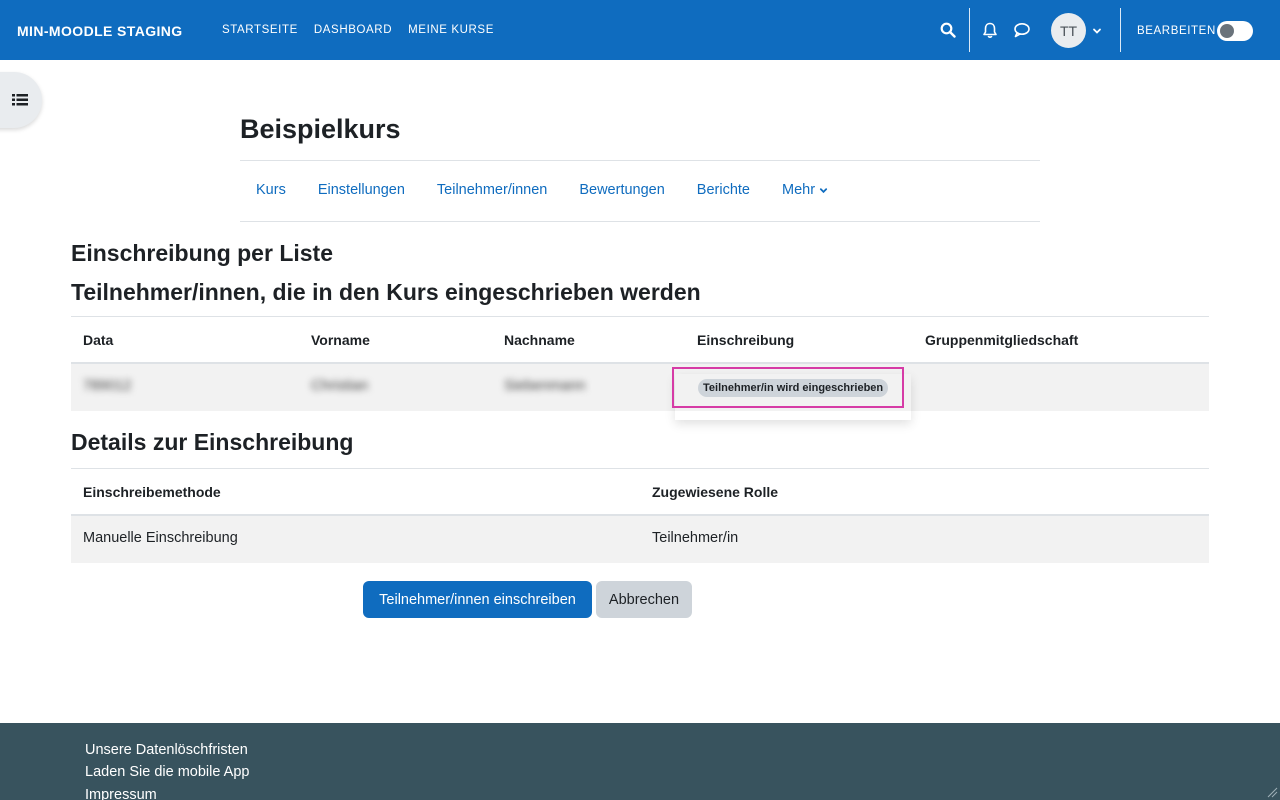 Image resolution: width=1280 pixels, height=800 pixels. I want to click on enrol-button: Teilnehmer/innen einschreiben, so click(477, 599).